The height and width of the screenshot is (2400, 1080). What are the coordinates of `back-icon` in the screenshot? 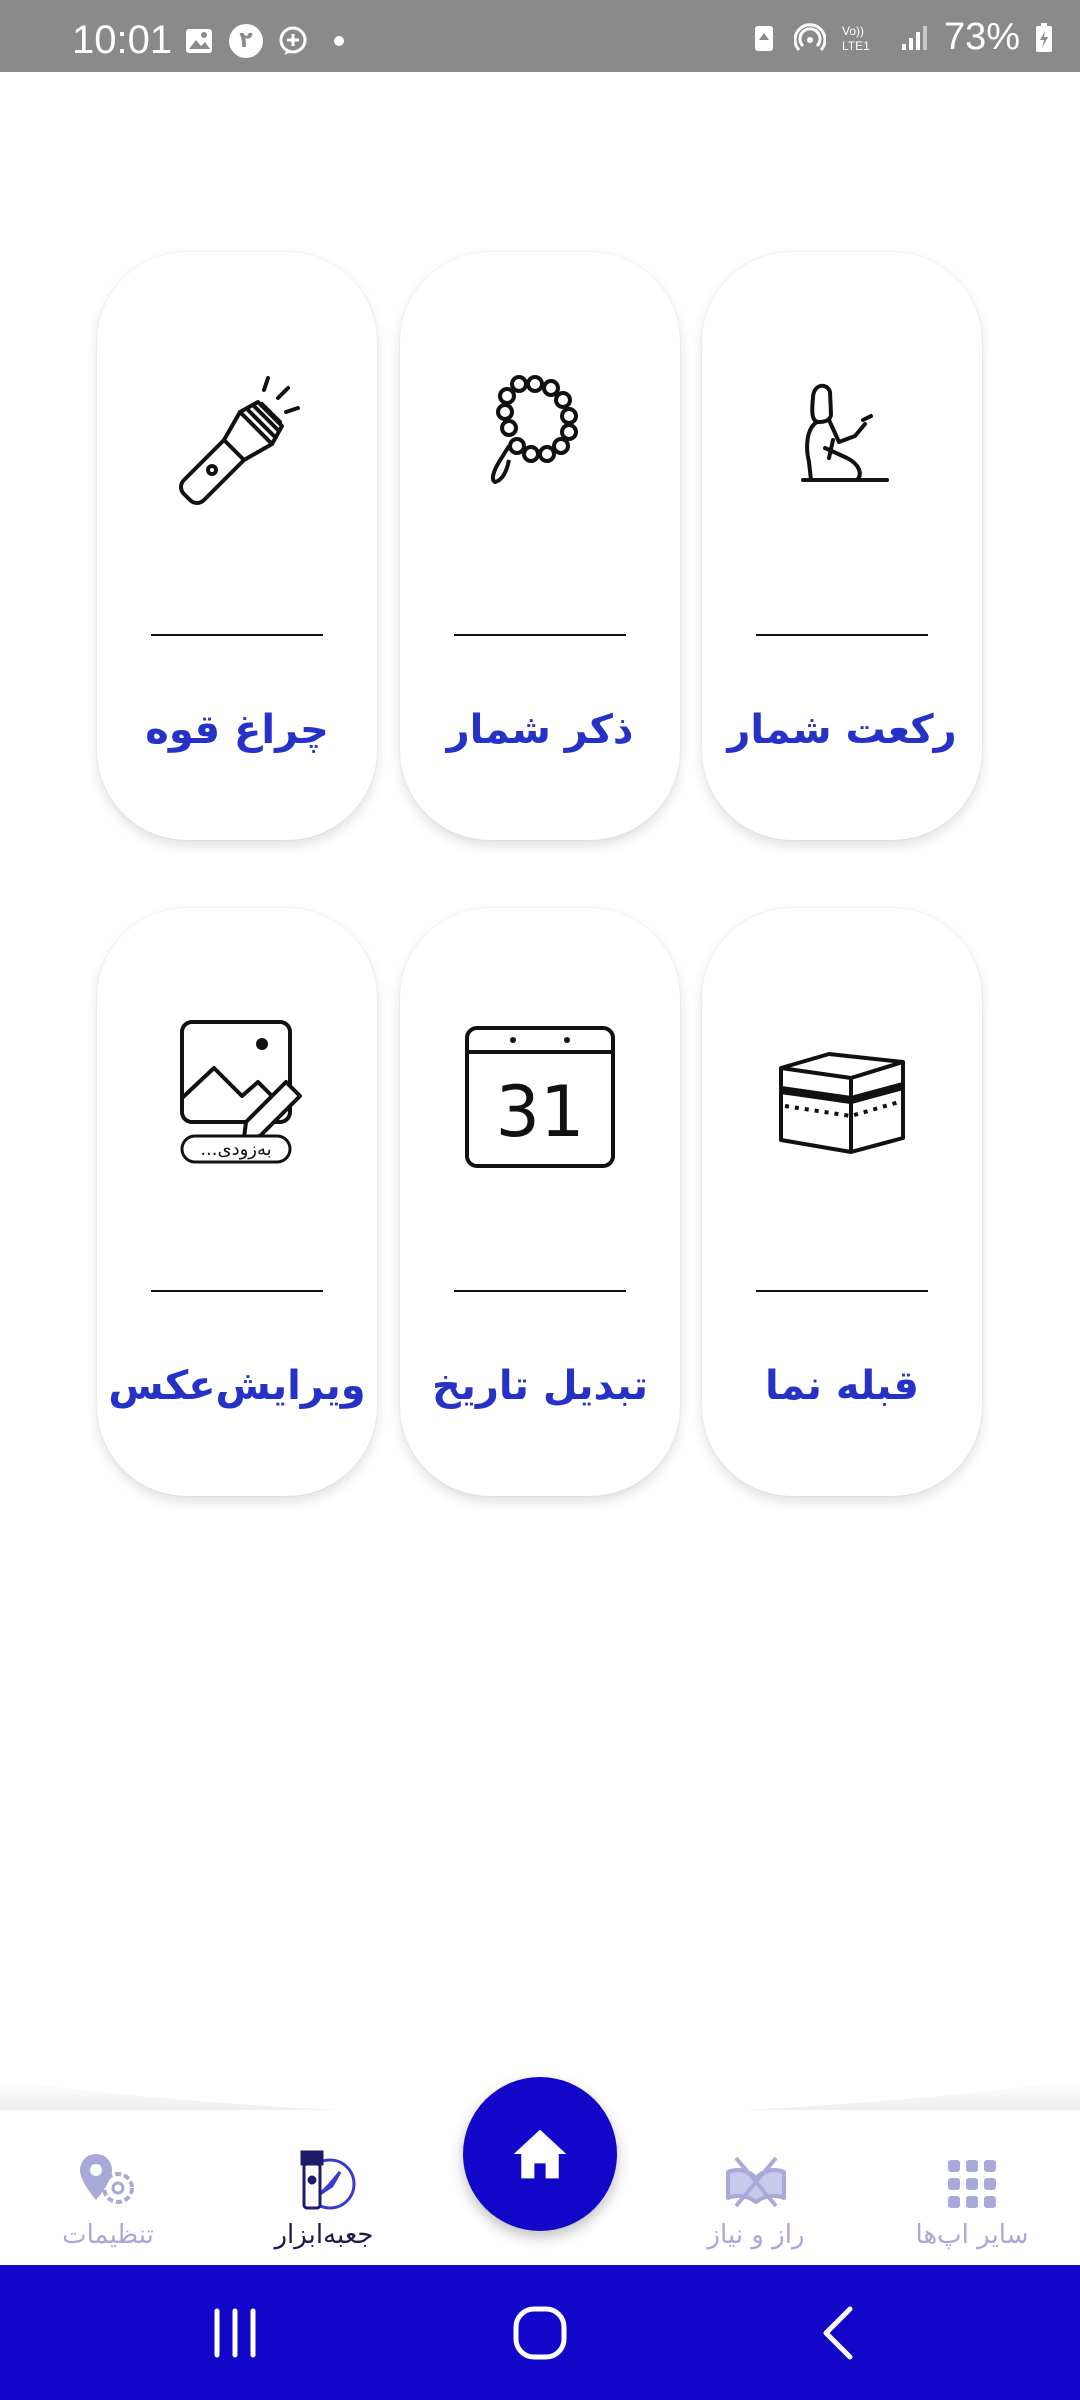 It's located at (840, 2333).